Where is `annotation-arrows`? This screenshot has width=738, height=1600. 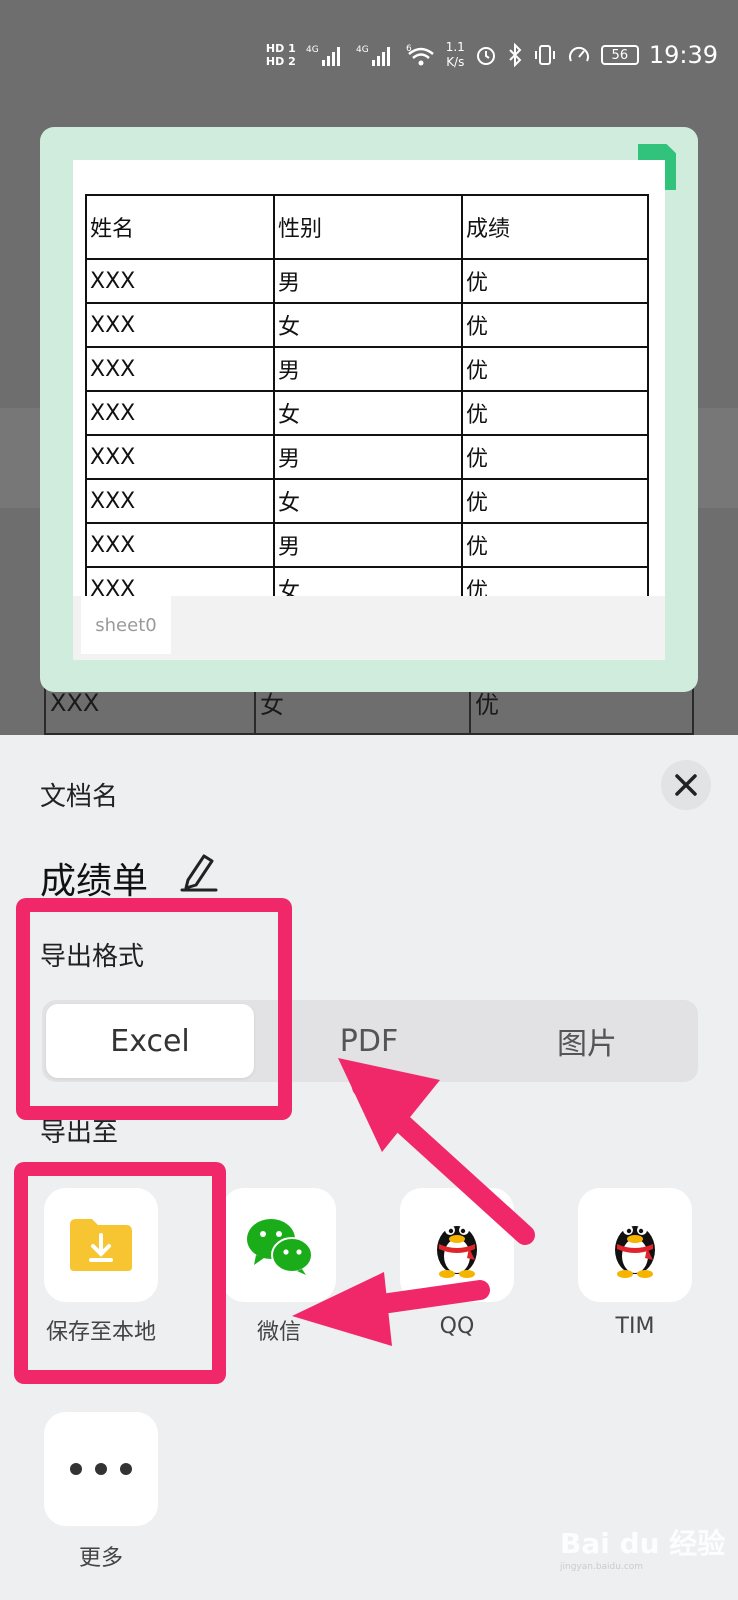
annotation-arrows is located at coordinates (413, 1202).